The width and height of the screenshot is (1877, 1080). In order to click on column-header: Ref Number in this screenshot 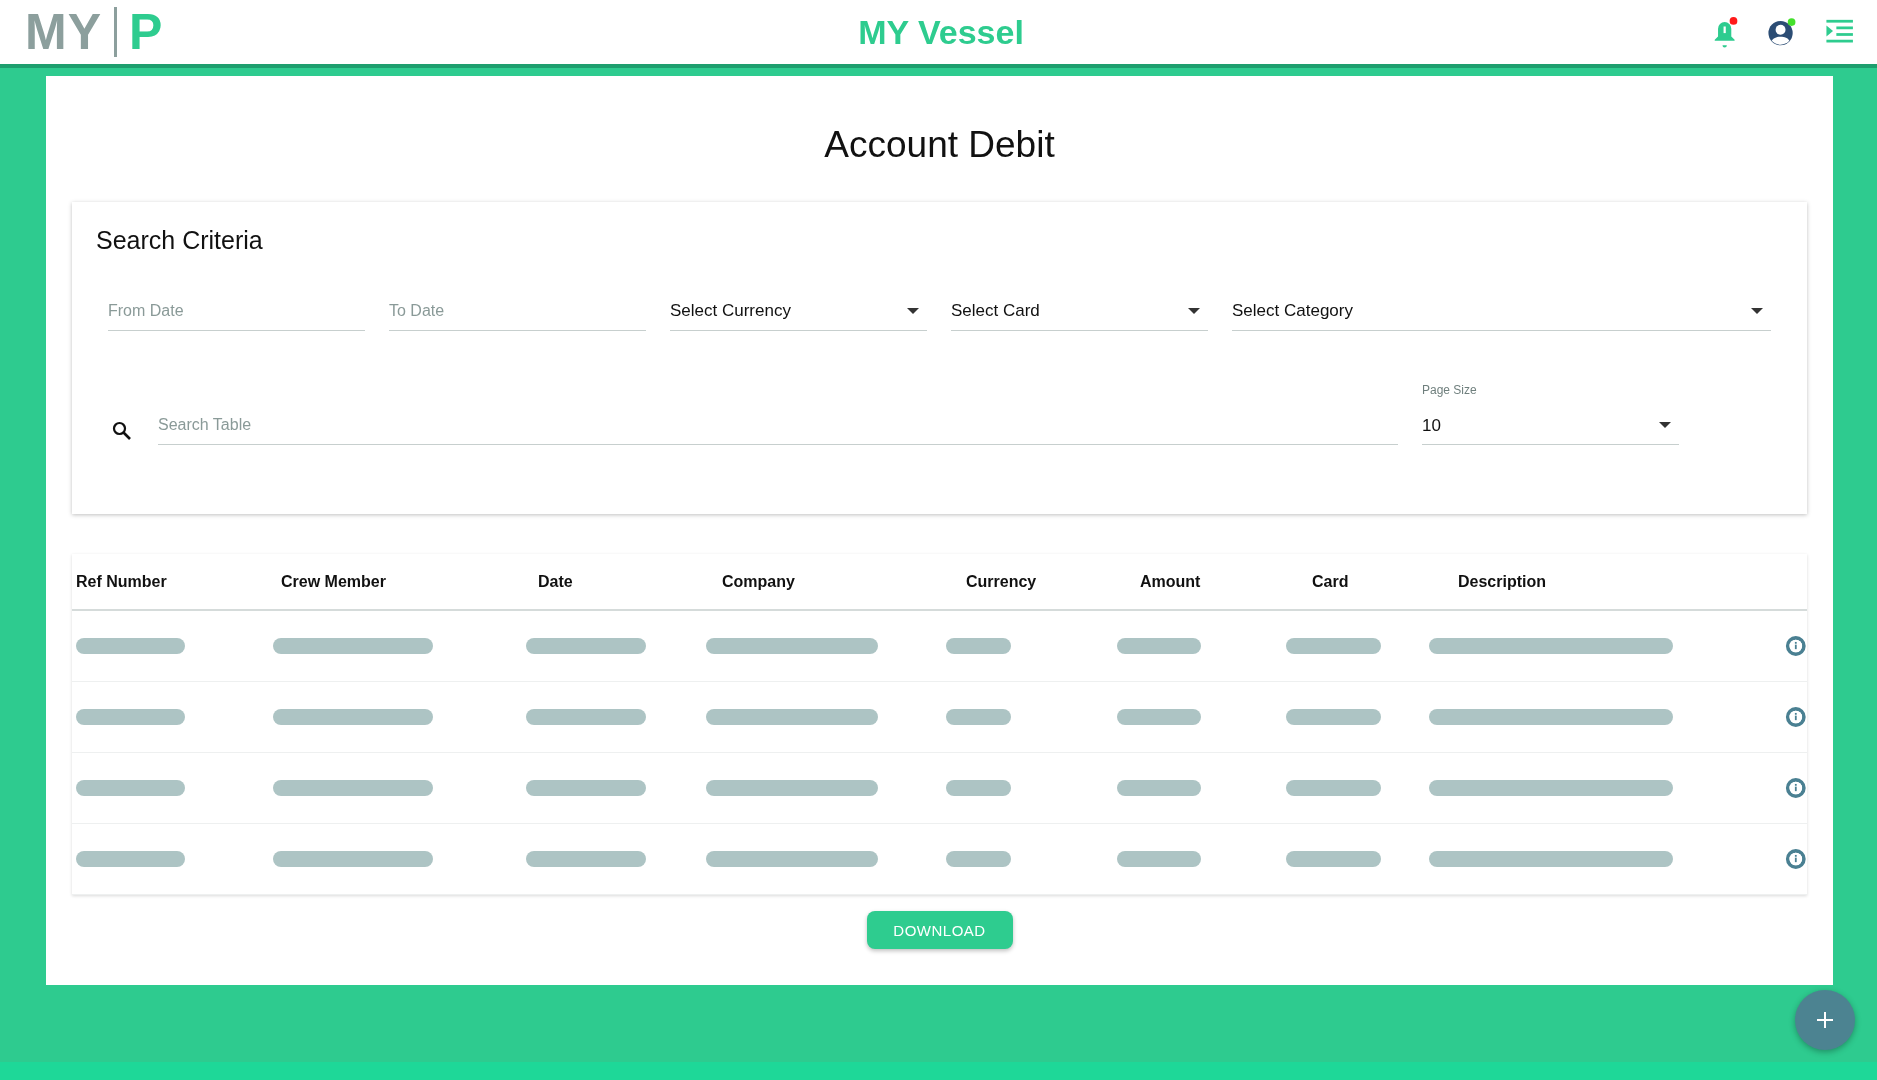, I will do `click(122, 581)`.